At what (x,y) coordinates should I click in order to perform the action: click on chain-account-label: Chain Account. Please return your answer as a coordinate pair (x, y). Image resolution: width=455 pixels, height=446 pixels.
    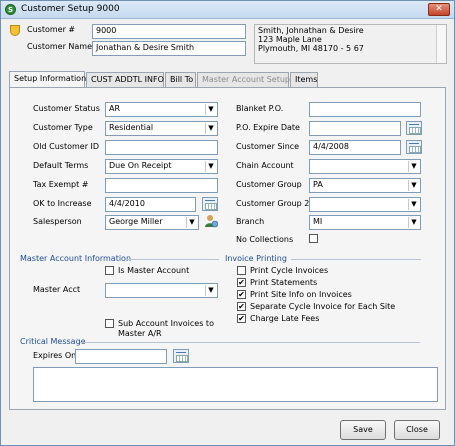
    Looking at the image, I should click on (265, 165).